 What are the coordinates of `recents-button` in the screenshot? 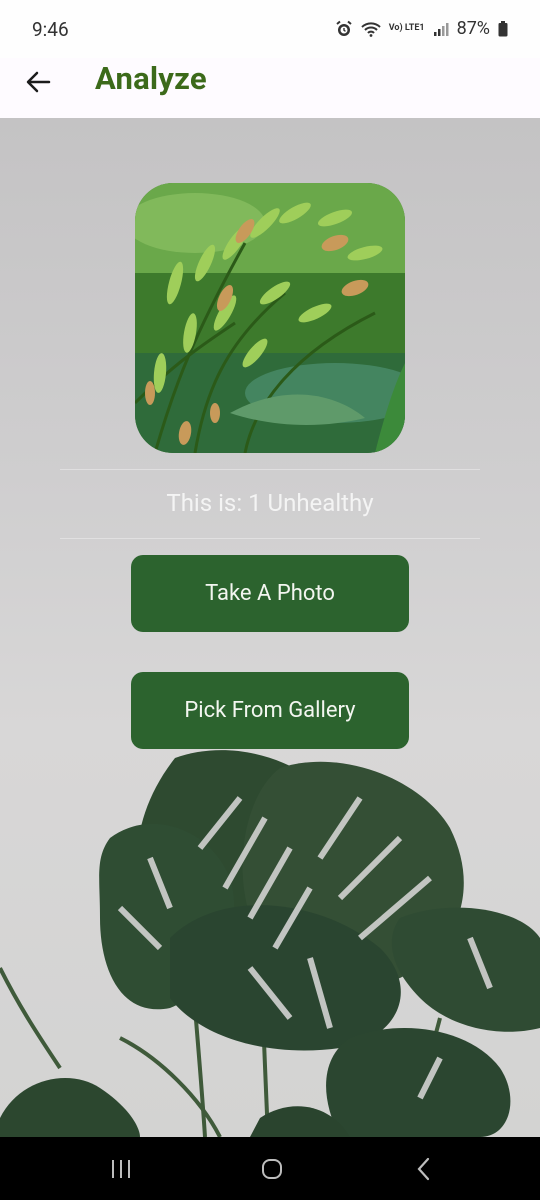 It's located at (121, 1169).